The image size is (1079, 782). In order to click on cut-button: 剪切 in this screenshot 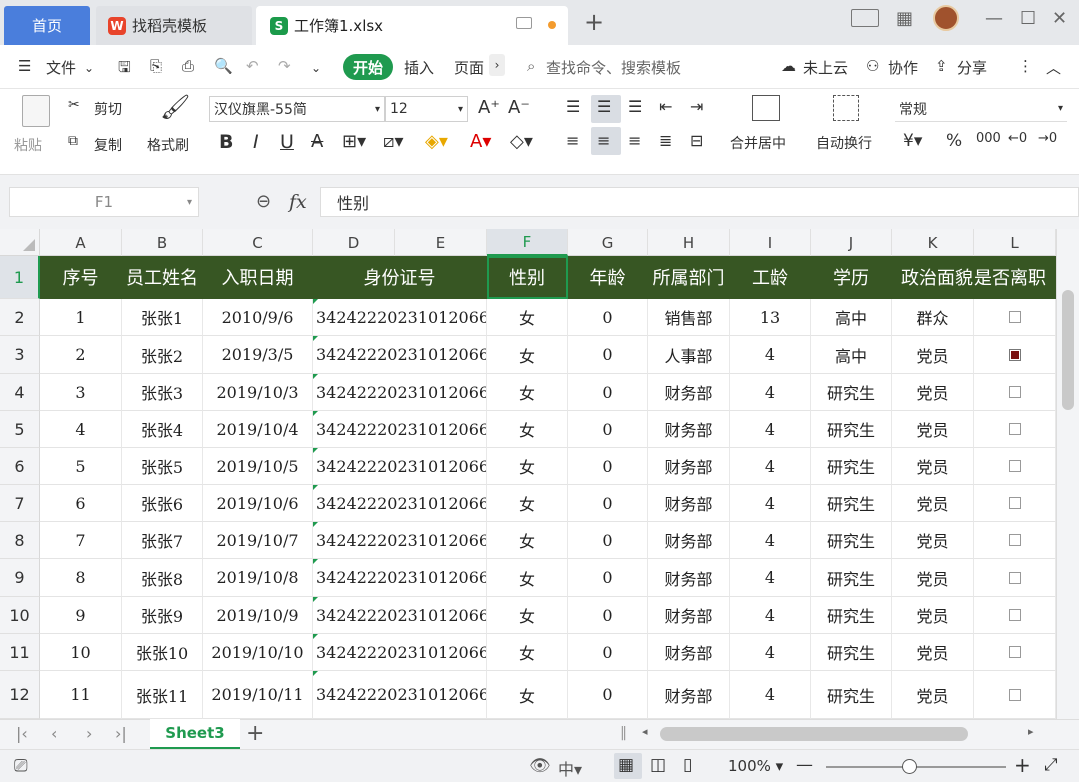, I will do `click(108, 109)`.